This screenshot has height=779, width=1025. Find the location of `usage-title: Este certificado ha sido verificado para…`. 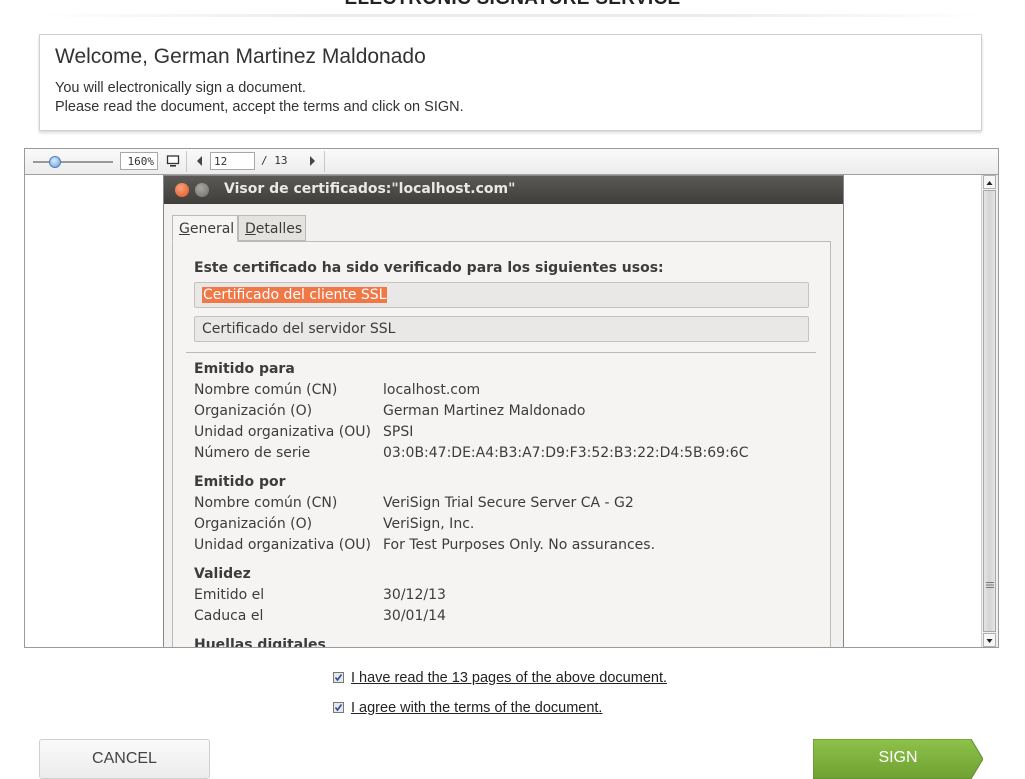

usage-title: Este certificado ha sido verificado para… is located at coordinates (429, 268).